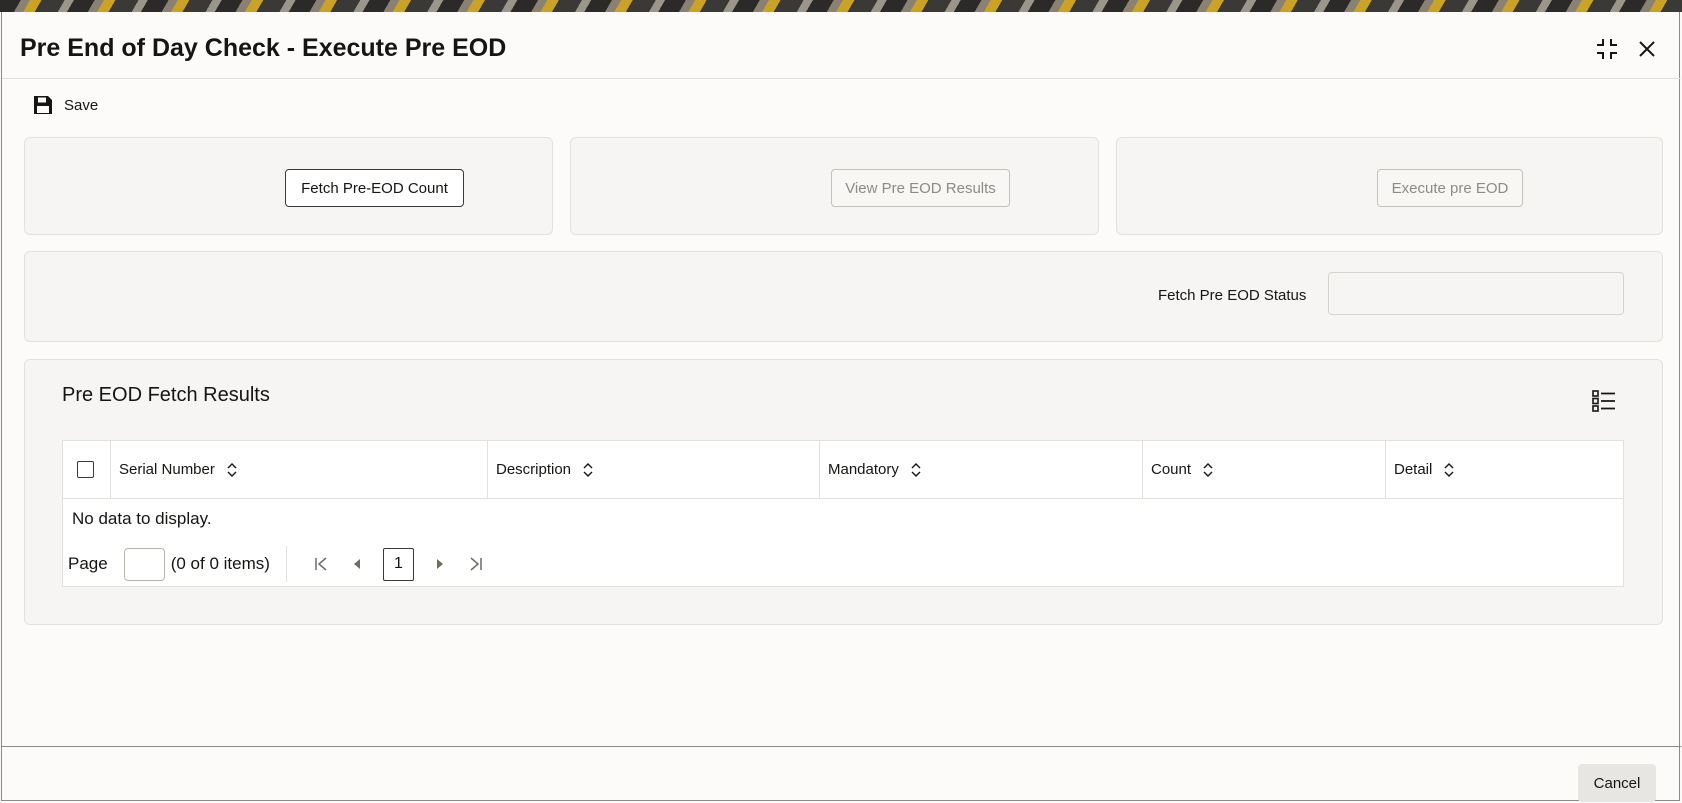 Image resolution: width=1682 pixels, height=803 pixels. What do you see at coordinates (1476, 293) in the screenshot?
I see `fetch-status-field` at bounding box center [1476, 293].